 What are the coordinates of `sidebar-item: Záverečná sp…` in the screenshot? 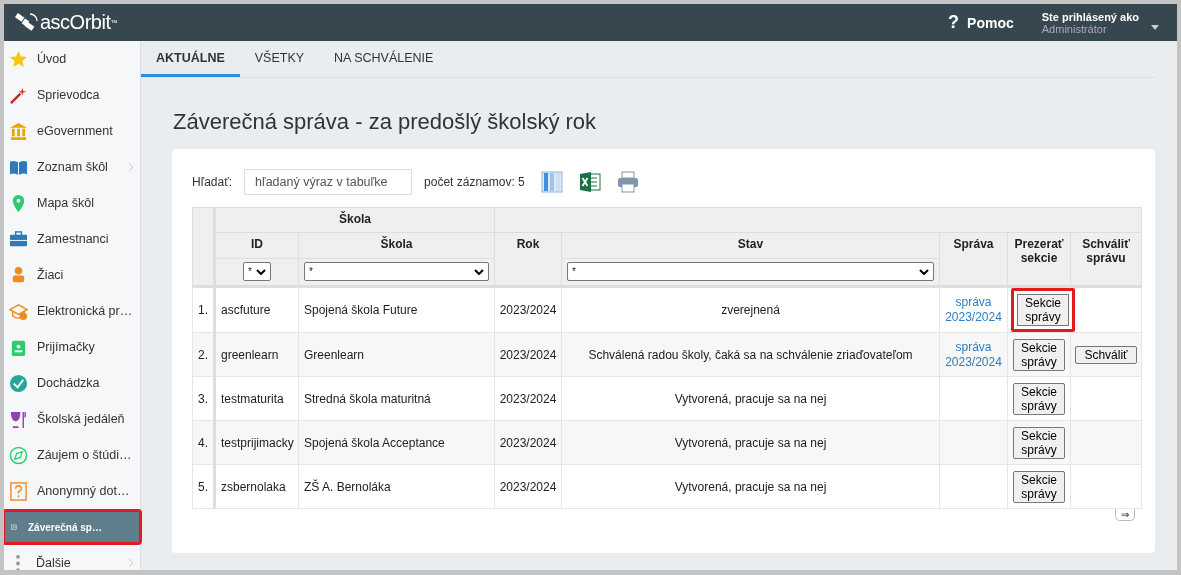 It's located at (72, 527).